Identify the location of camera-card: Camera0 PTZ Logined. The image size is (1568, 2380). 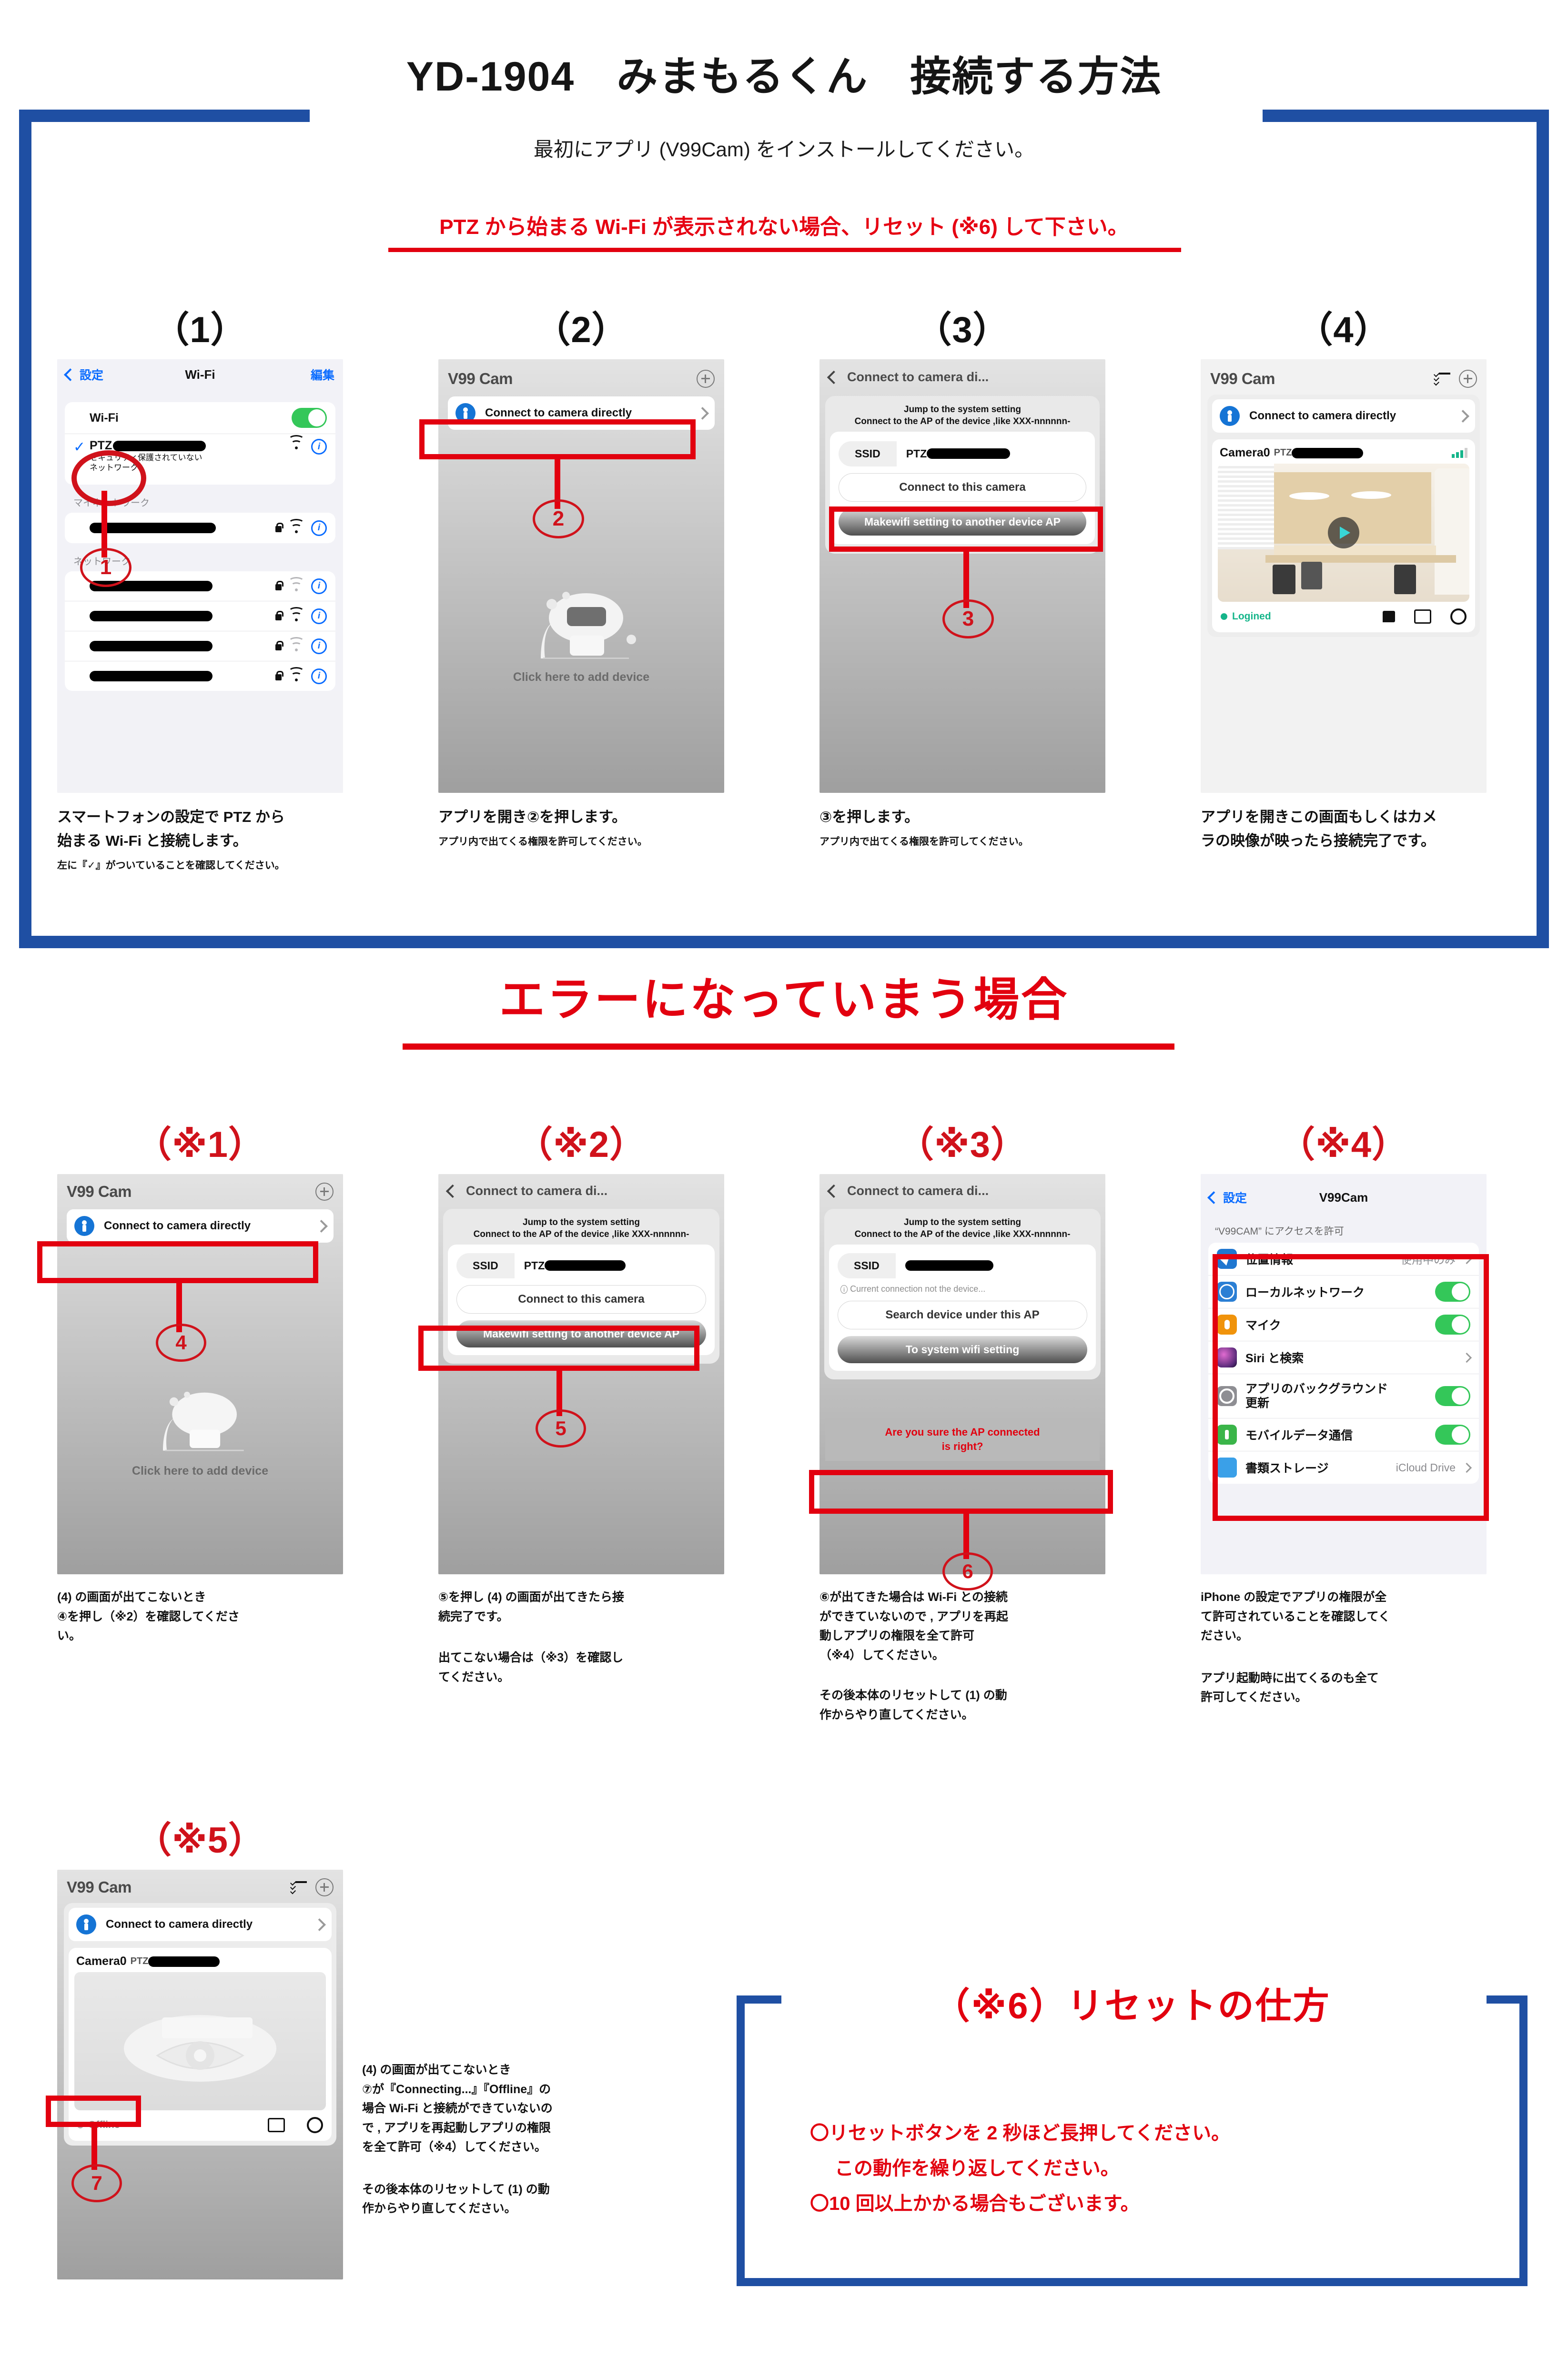
(1344, 535).